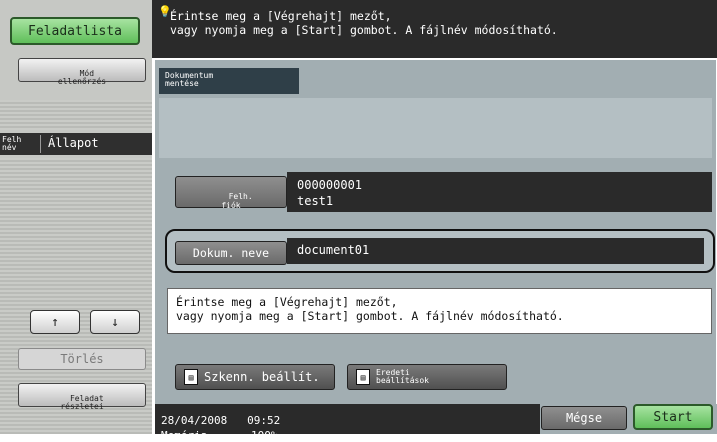 The height and width of the screenshot is (442, 717). Describe the element at coordinates (347, 423) in the screenshot. I see `status-bar: 28/04/2008 09:52 Memória 100%` at that location.